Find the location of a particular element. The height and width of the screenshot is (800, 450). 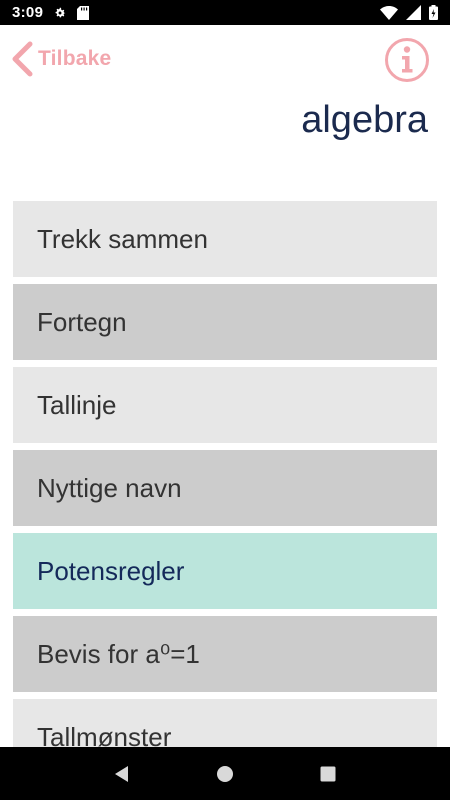

back-button: Tilbake is located at coordinates (60, 59).